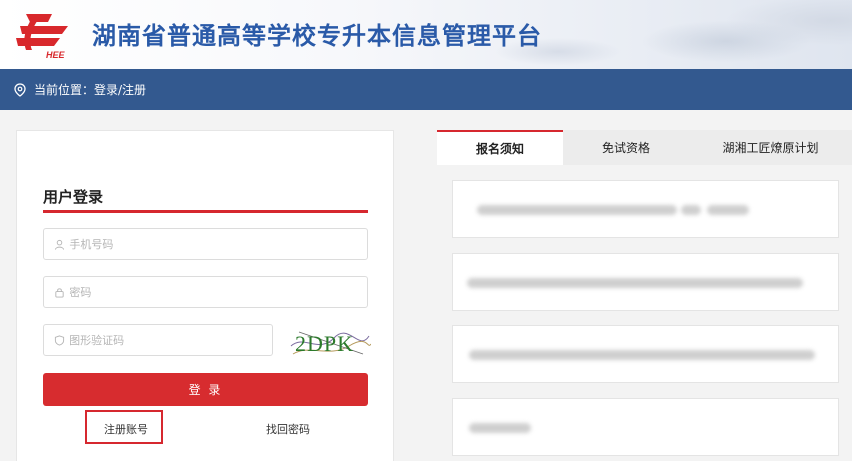 The width and height of the screenshot is (852, 461). What do you see at coordinates (218, 244) in the screenshot?
I see `phone-input` at bounding box center [218, 244].